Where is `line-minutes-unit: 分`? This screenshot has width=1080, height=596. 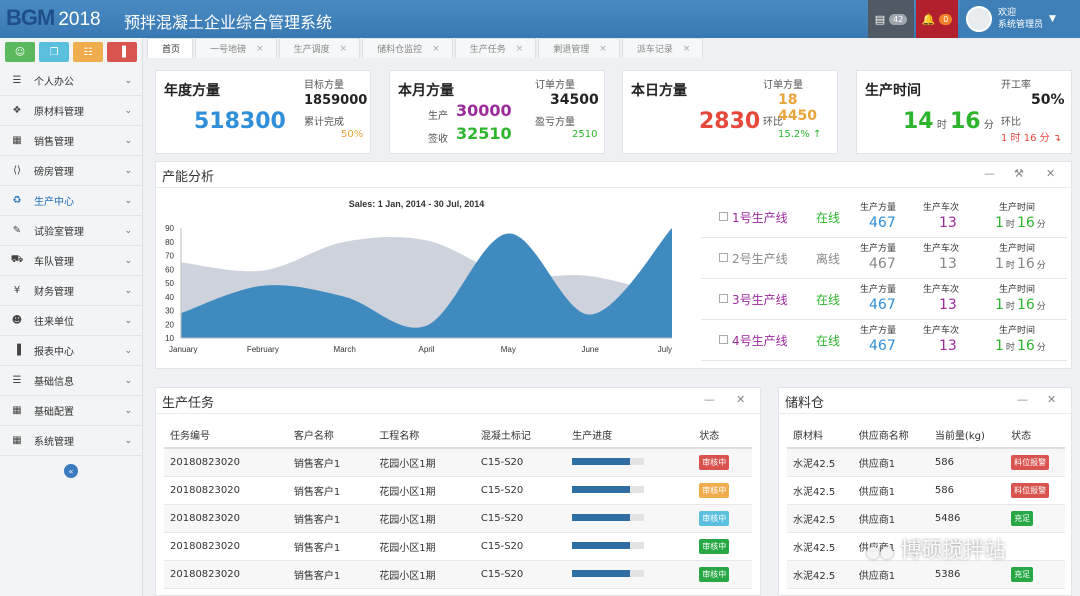 line-minutes-unit: 分 is located at coordinates (1041, 348).